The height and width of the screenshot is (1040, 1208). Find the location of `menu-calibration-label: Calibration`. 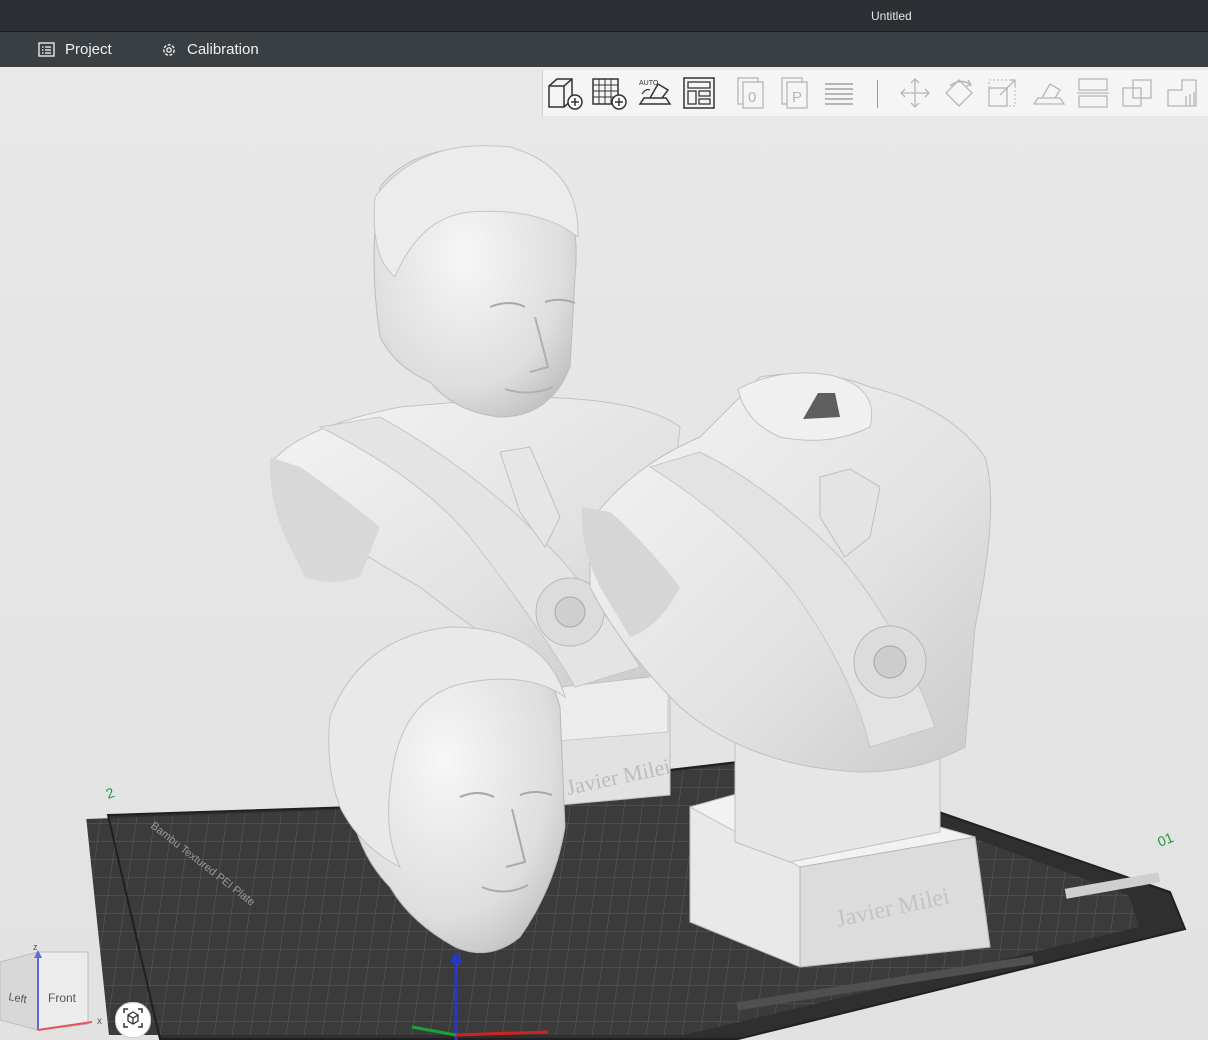

menu-calibration-label: Calibration is located at coordinates (223, 49).